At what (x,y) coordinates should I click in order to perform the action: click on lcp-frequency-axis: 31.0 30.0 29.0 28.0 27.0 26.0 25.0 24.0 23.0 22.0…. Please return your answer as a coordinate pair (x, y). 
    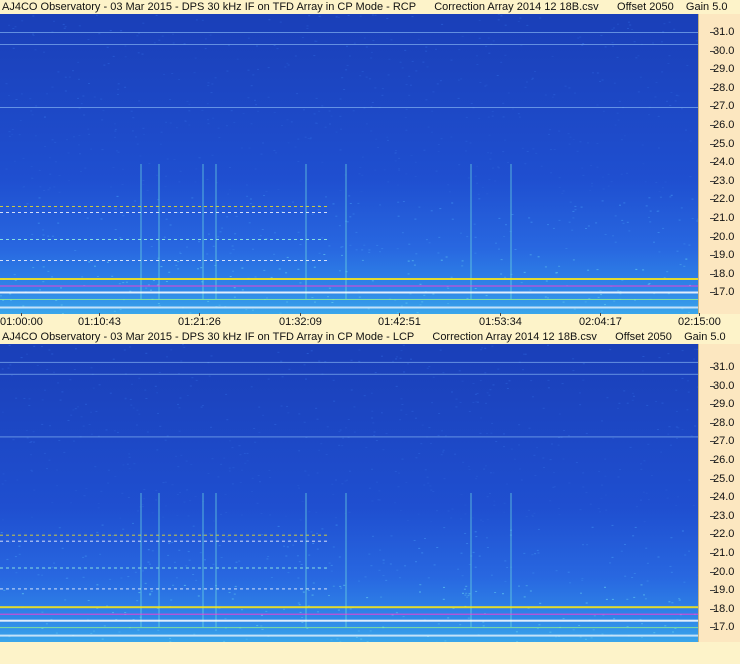
    Looking at the image, I should click on (719, 493).